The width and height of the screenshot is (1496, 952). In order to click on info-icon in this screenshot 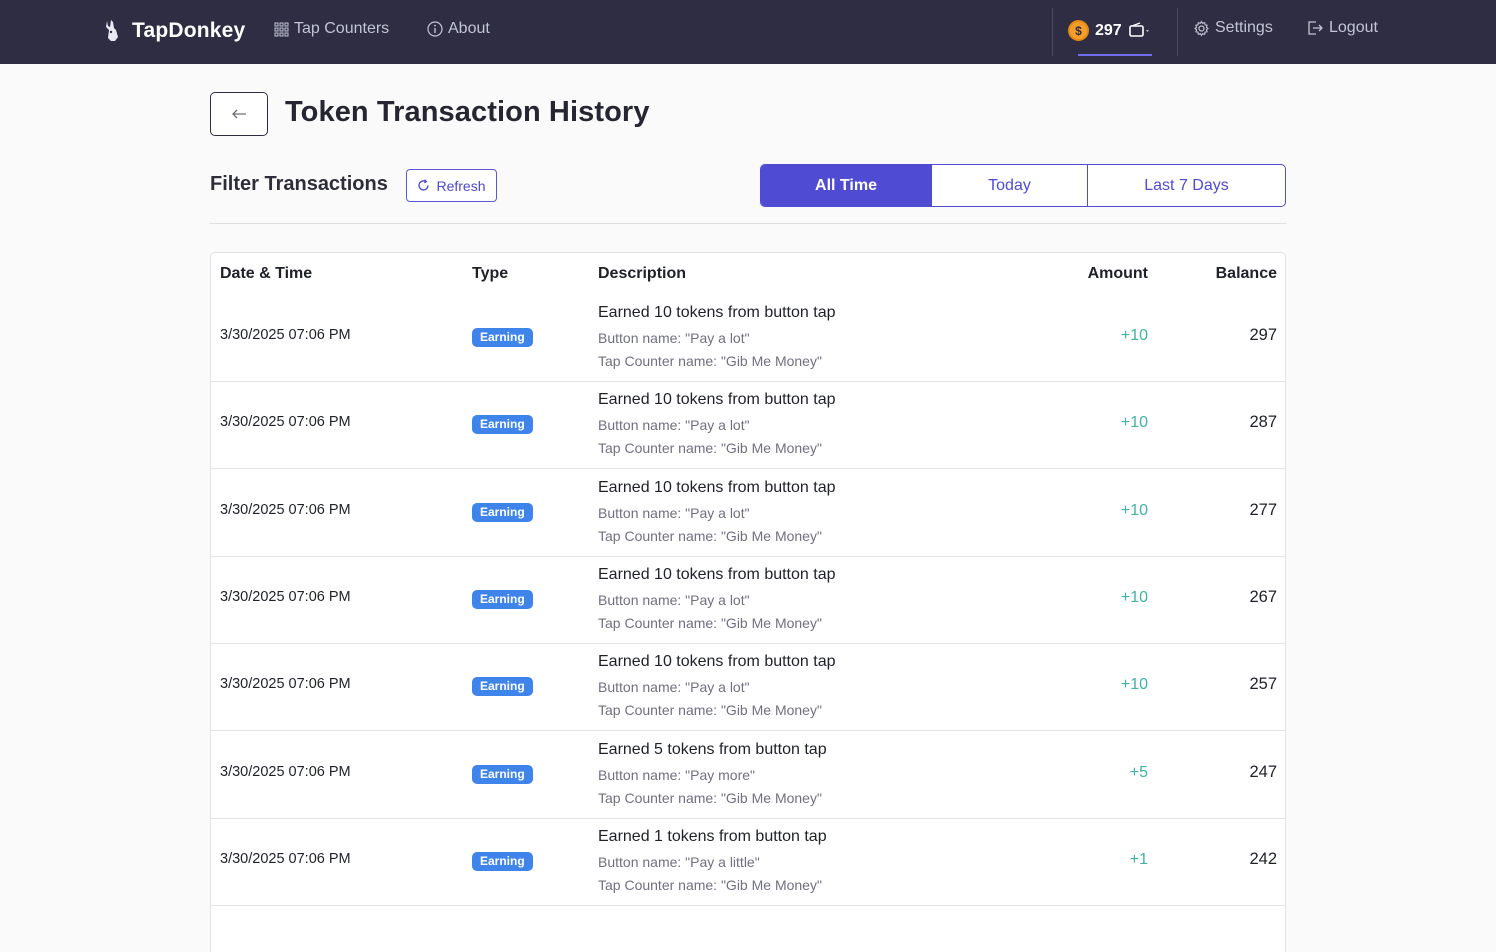, I will do `click(435, 29)`.